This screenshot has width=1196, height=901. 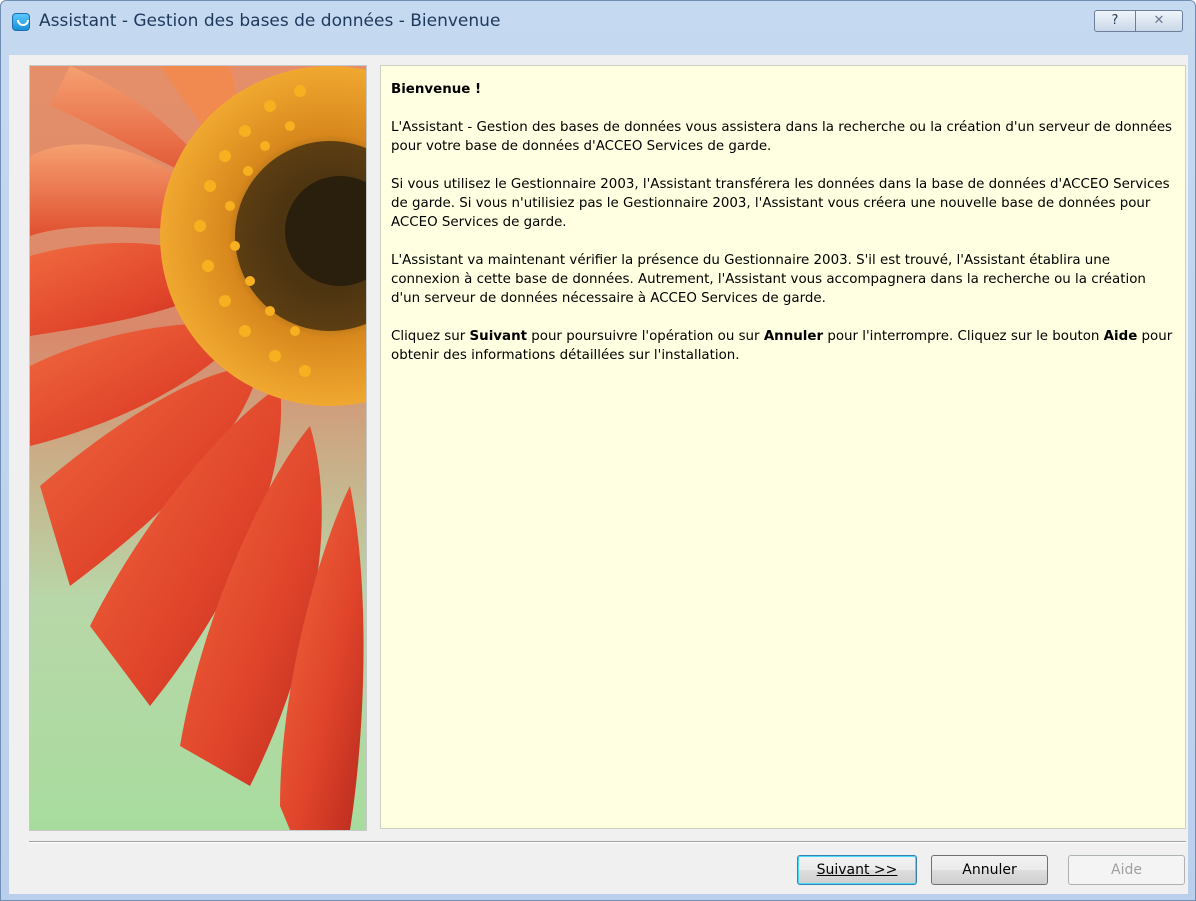 What do you see at coordinates (21, 22) in the screenshot?
I see `app-icon` at bounding box center [21, 22].